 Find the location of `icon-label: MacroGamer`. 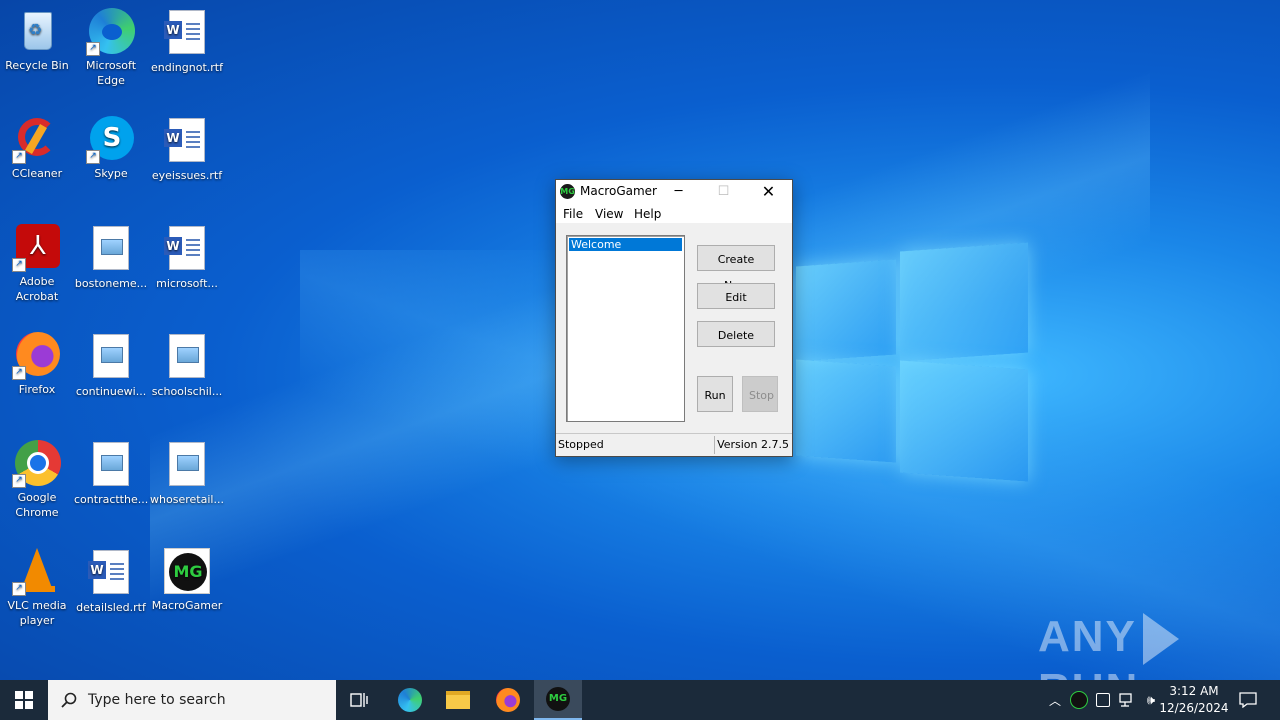

icon-label: MacroGamer is located at coordinates (187, 605).